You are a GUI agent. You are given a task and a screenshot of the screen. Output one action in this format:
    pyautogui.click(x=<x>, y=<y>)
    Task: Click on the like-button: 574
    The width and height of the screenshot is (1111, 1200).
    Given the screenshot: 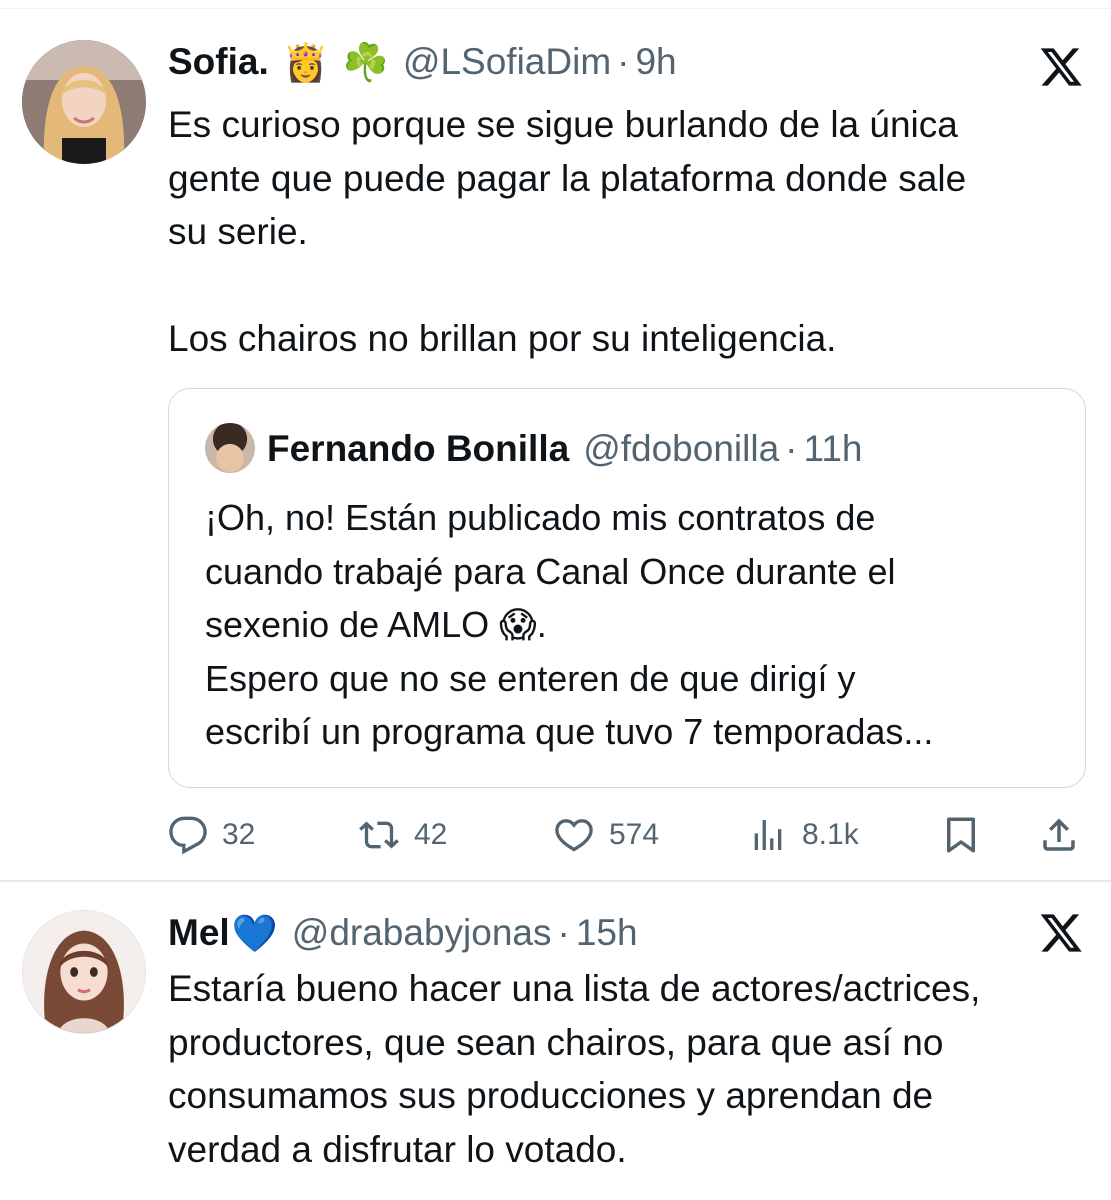 What is the action you would take?
    pyautogui.click(x=606, y=835)
    